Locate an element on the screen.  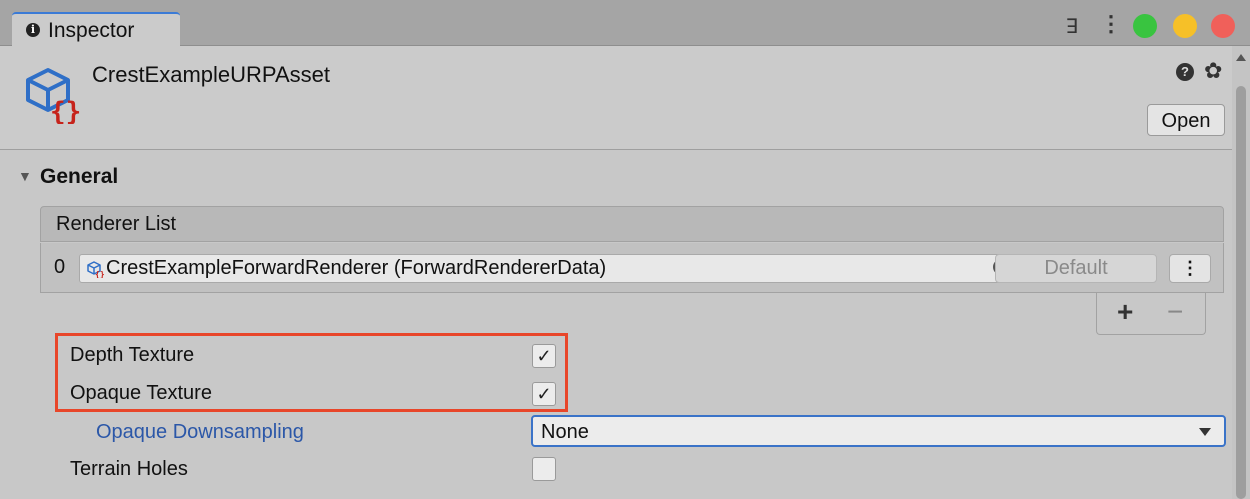
list-footer: + − is located at coordinates (1151, 314).